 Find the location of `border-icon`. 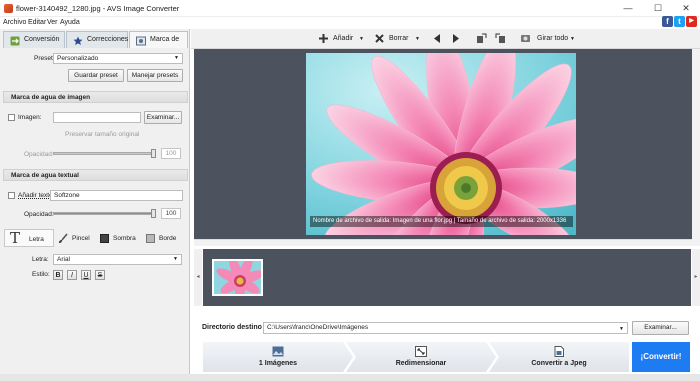

border-icon is located at coordinates (150, 238).